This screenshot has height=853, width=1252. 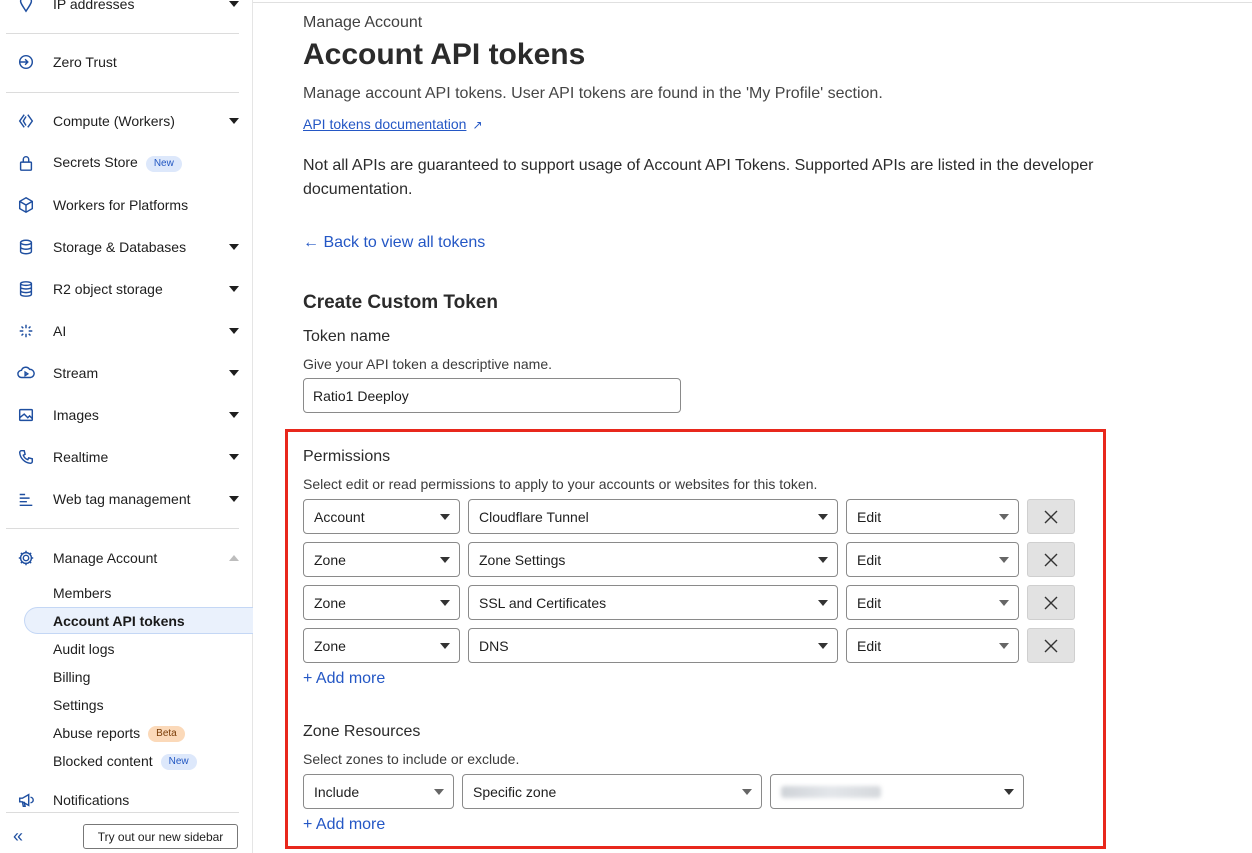 What do you see at coordinates (347, 336) in the screenshot?
I see `token-name-label: Token name` at bounding box center [347, 336].